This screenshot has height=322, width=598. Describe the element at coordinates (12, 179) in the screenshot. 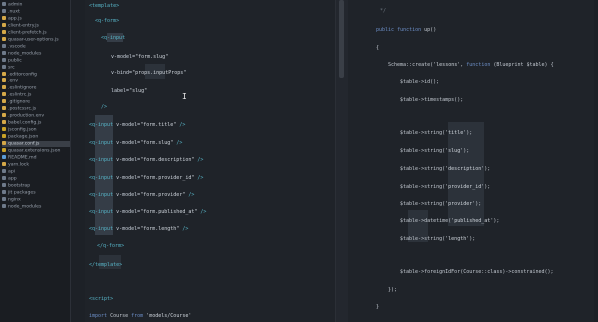

I see `explorer-item-label: app` at that location.